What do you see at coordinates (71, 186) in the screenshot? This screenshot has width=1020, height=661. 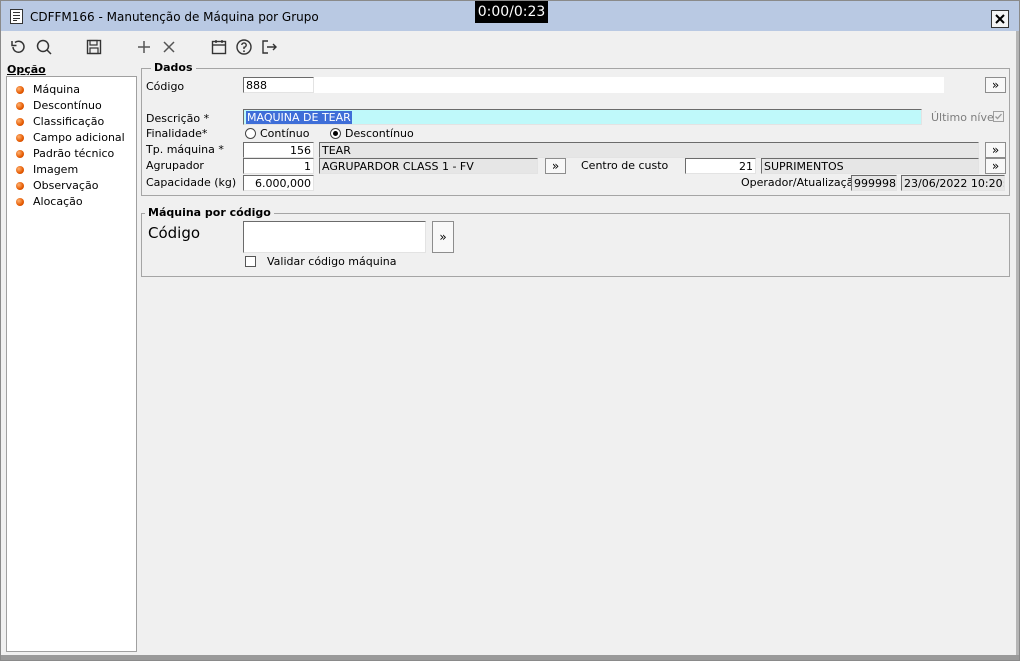 I see `sidebar-item-observacao: Observação` at bounding box center [71, 186].